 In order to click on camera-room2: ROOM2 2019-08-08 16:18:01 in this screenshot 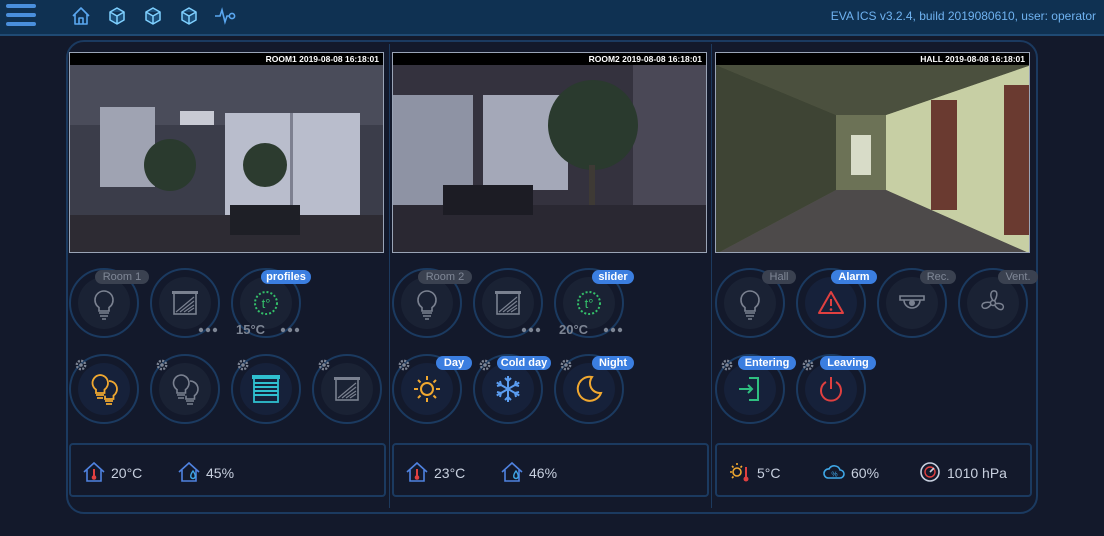, I will do `click(549, 152)`.